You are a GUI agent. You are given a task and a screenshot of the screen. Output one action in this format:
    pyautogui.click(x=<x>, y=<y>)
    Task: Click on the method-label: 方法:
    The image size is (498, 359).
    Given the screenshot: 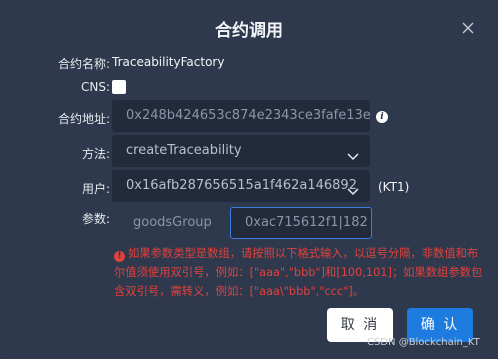 What is the action you would take?
    pyautogui.click(x=95, y=154)
    